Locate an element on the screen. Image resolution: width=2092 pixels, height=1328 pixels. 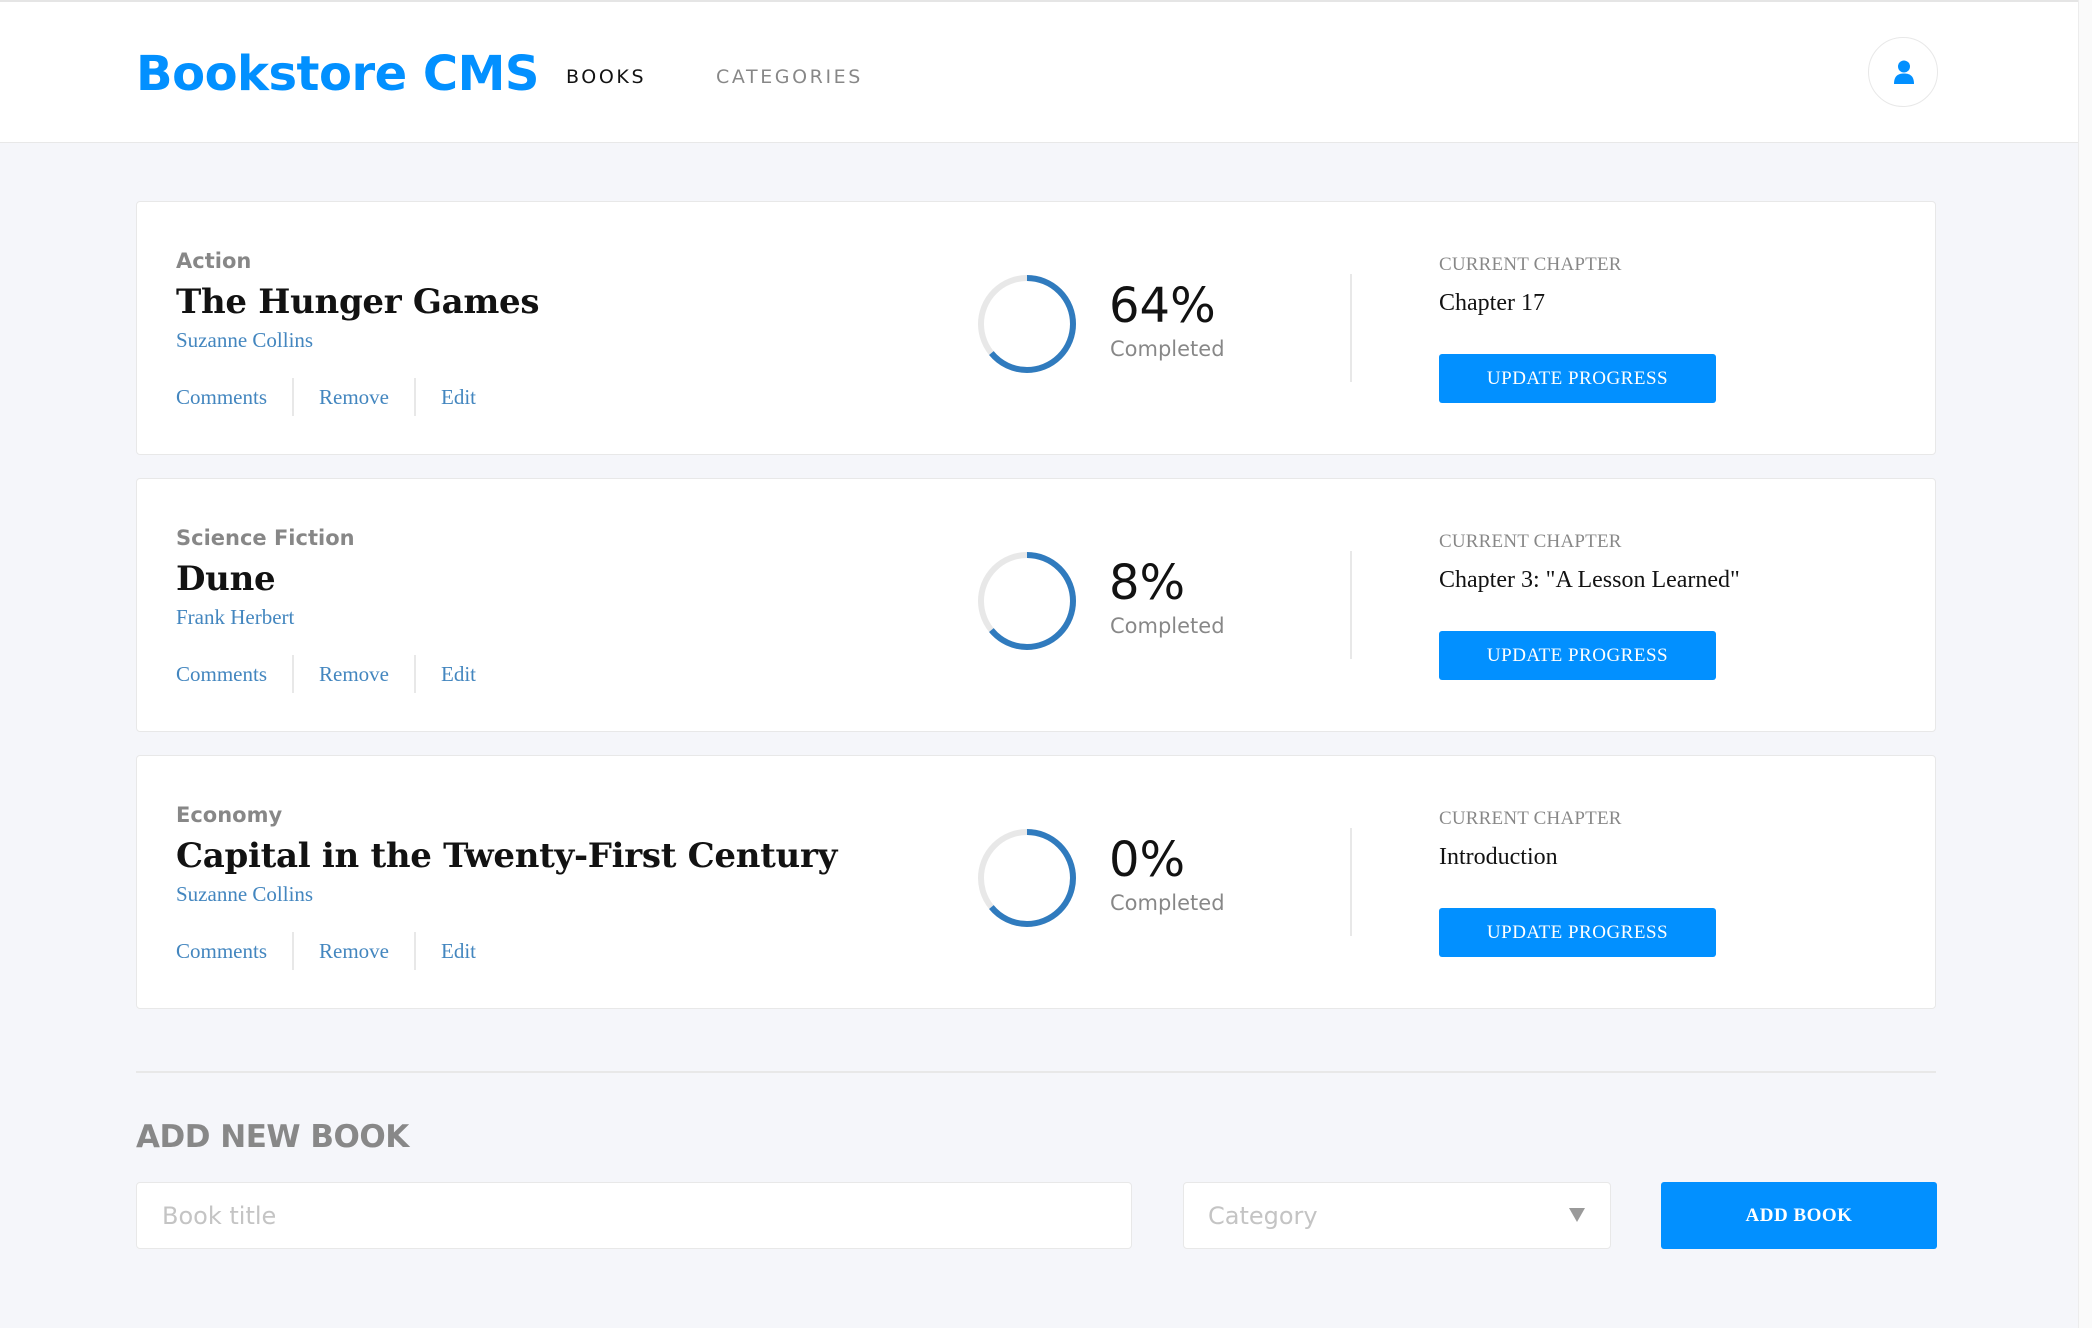
book-author: Frank Herbert is located at coordinates (235, 617).